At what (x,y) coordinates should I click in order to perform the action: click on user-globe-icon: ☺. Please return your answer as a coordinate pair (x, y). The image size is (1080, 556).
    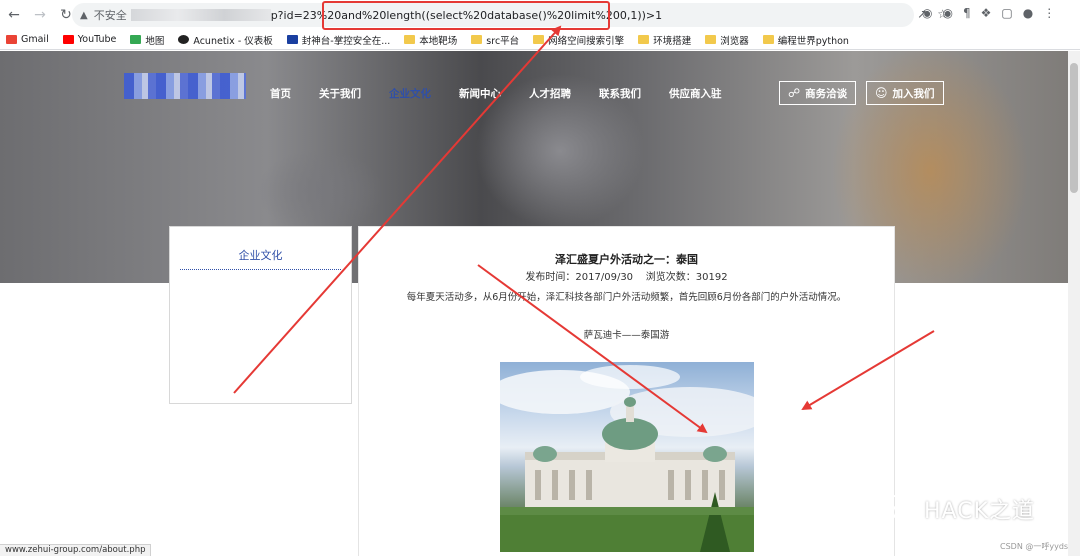
    Looking at the image, I should click on (881, 93).